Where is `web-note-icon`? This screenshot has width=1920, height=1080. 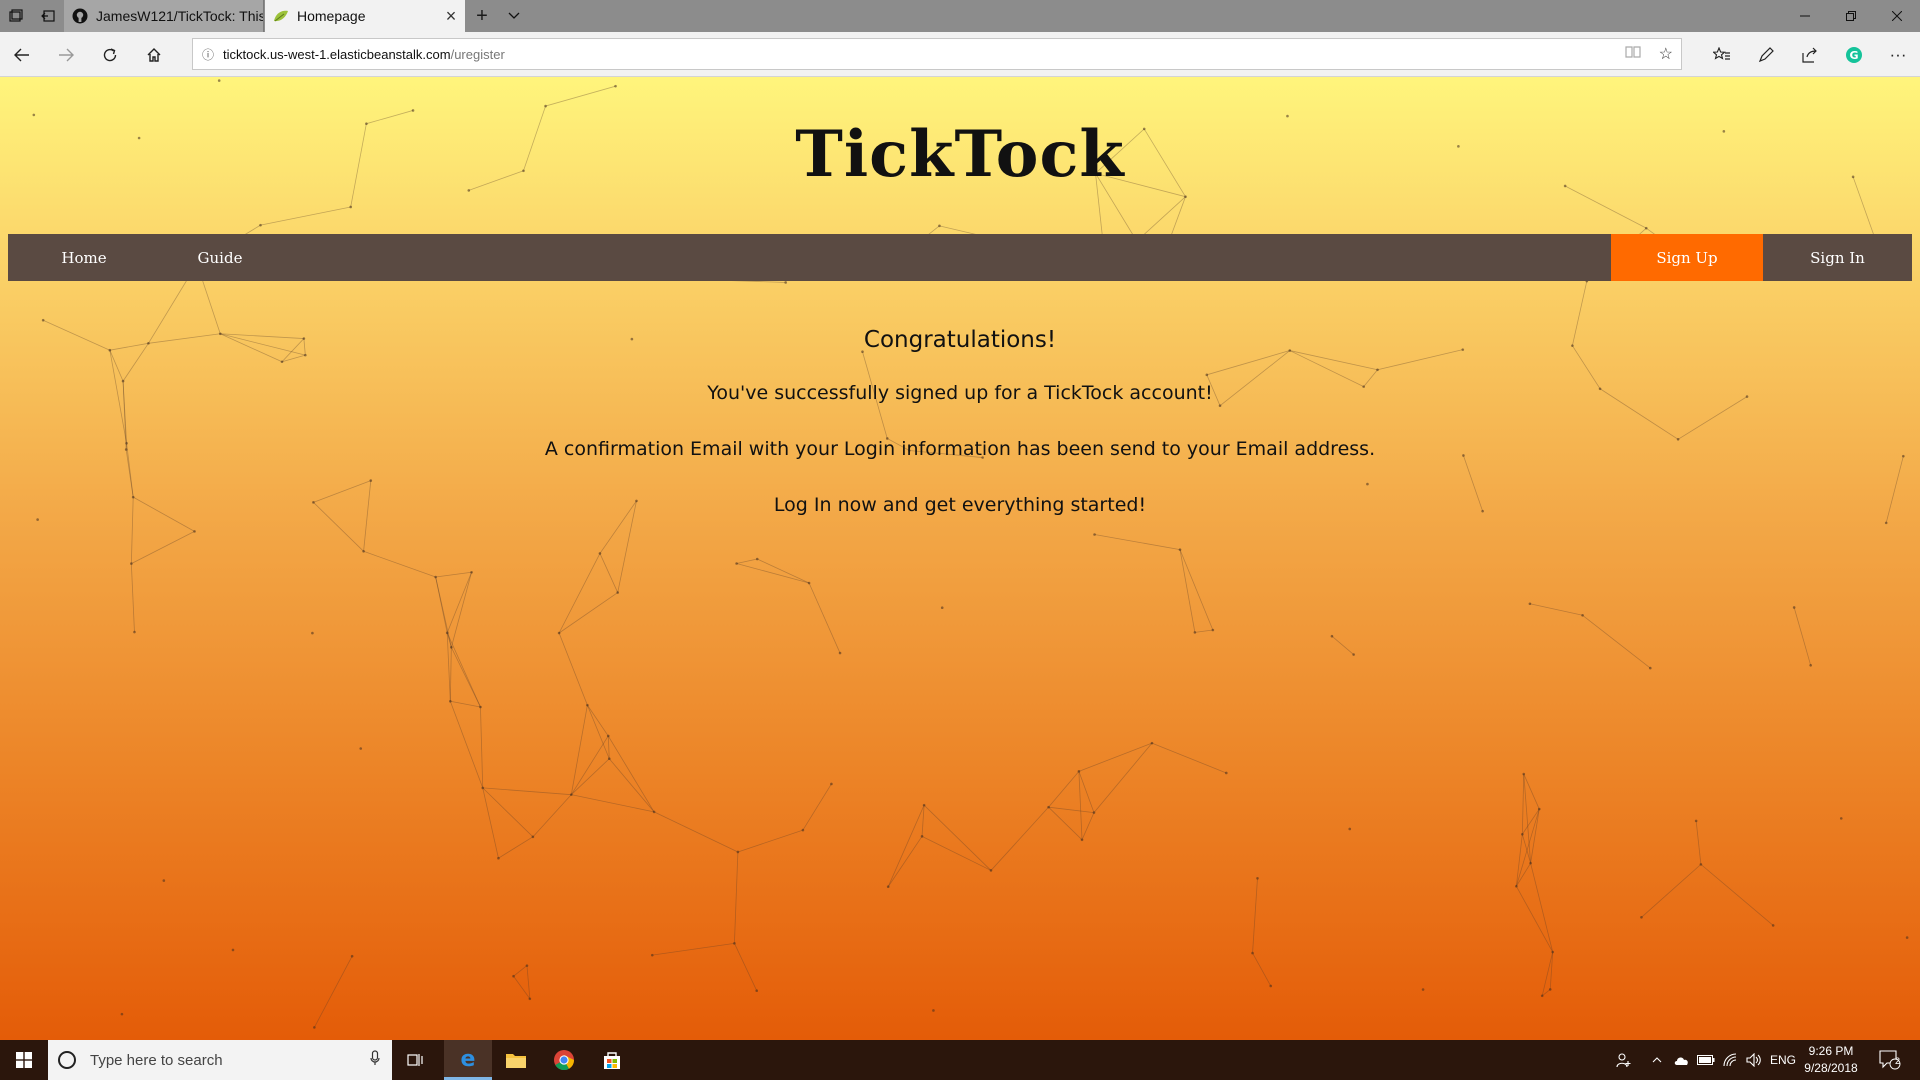 web-note-icon is located at coordinates (1766, 54).